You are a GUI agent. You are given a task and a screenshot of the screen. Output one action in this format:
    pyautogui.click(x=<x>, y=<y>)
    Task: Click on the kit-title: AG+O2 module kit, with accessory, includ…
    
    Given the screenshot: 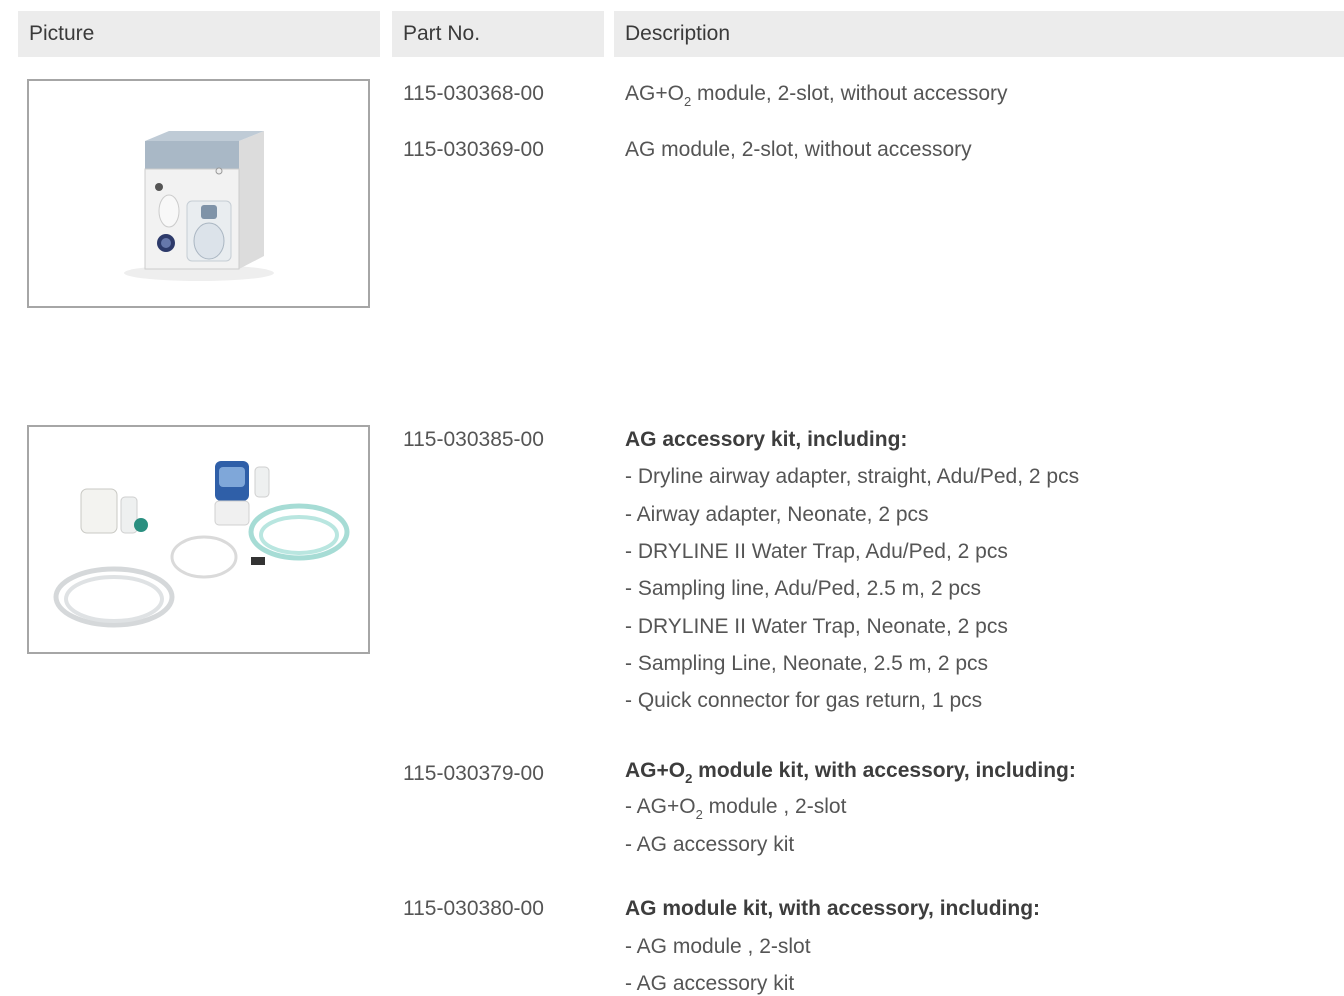 What is the action you would take?
    pyautogui.click(x=850, y=772)
    